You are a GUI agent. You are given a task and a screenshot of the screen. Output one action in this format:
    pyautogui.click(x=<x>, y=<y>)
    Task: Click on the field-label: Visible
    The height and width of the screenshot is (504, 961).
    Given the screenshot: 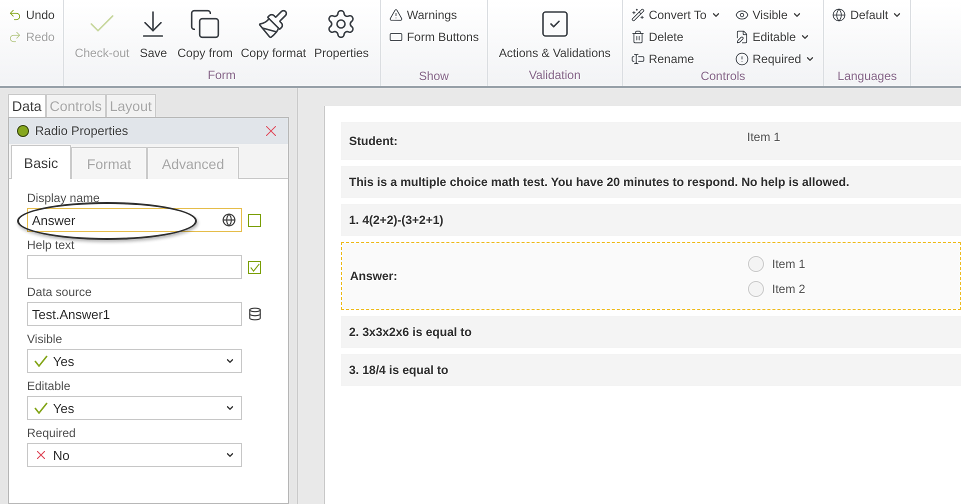 What is the action you would take?
    pyautogui.click(x=45, y=339)
    